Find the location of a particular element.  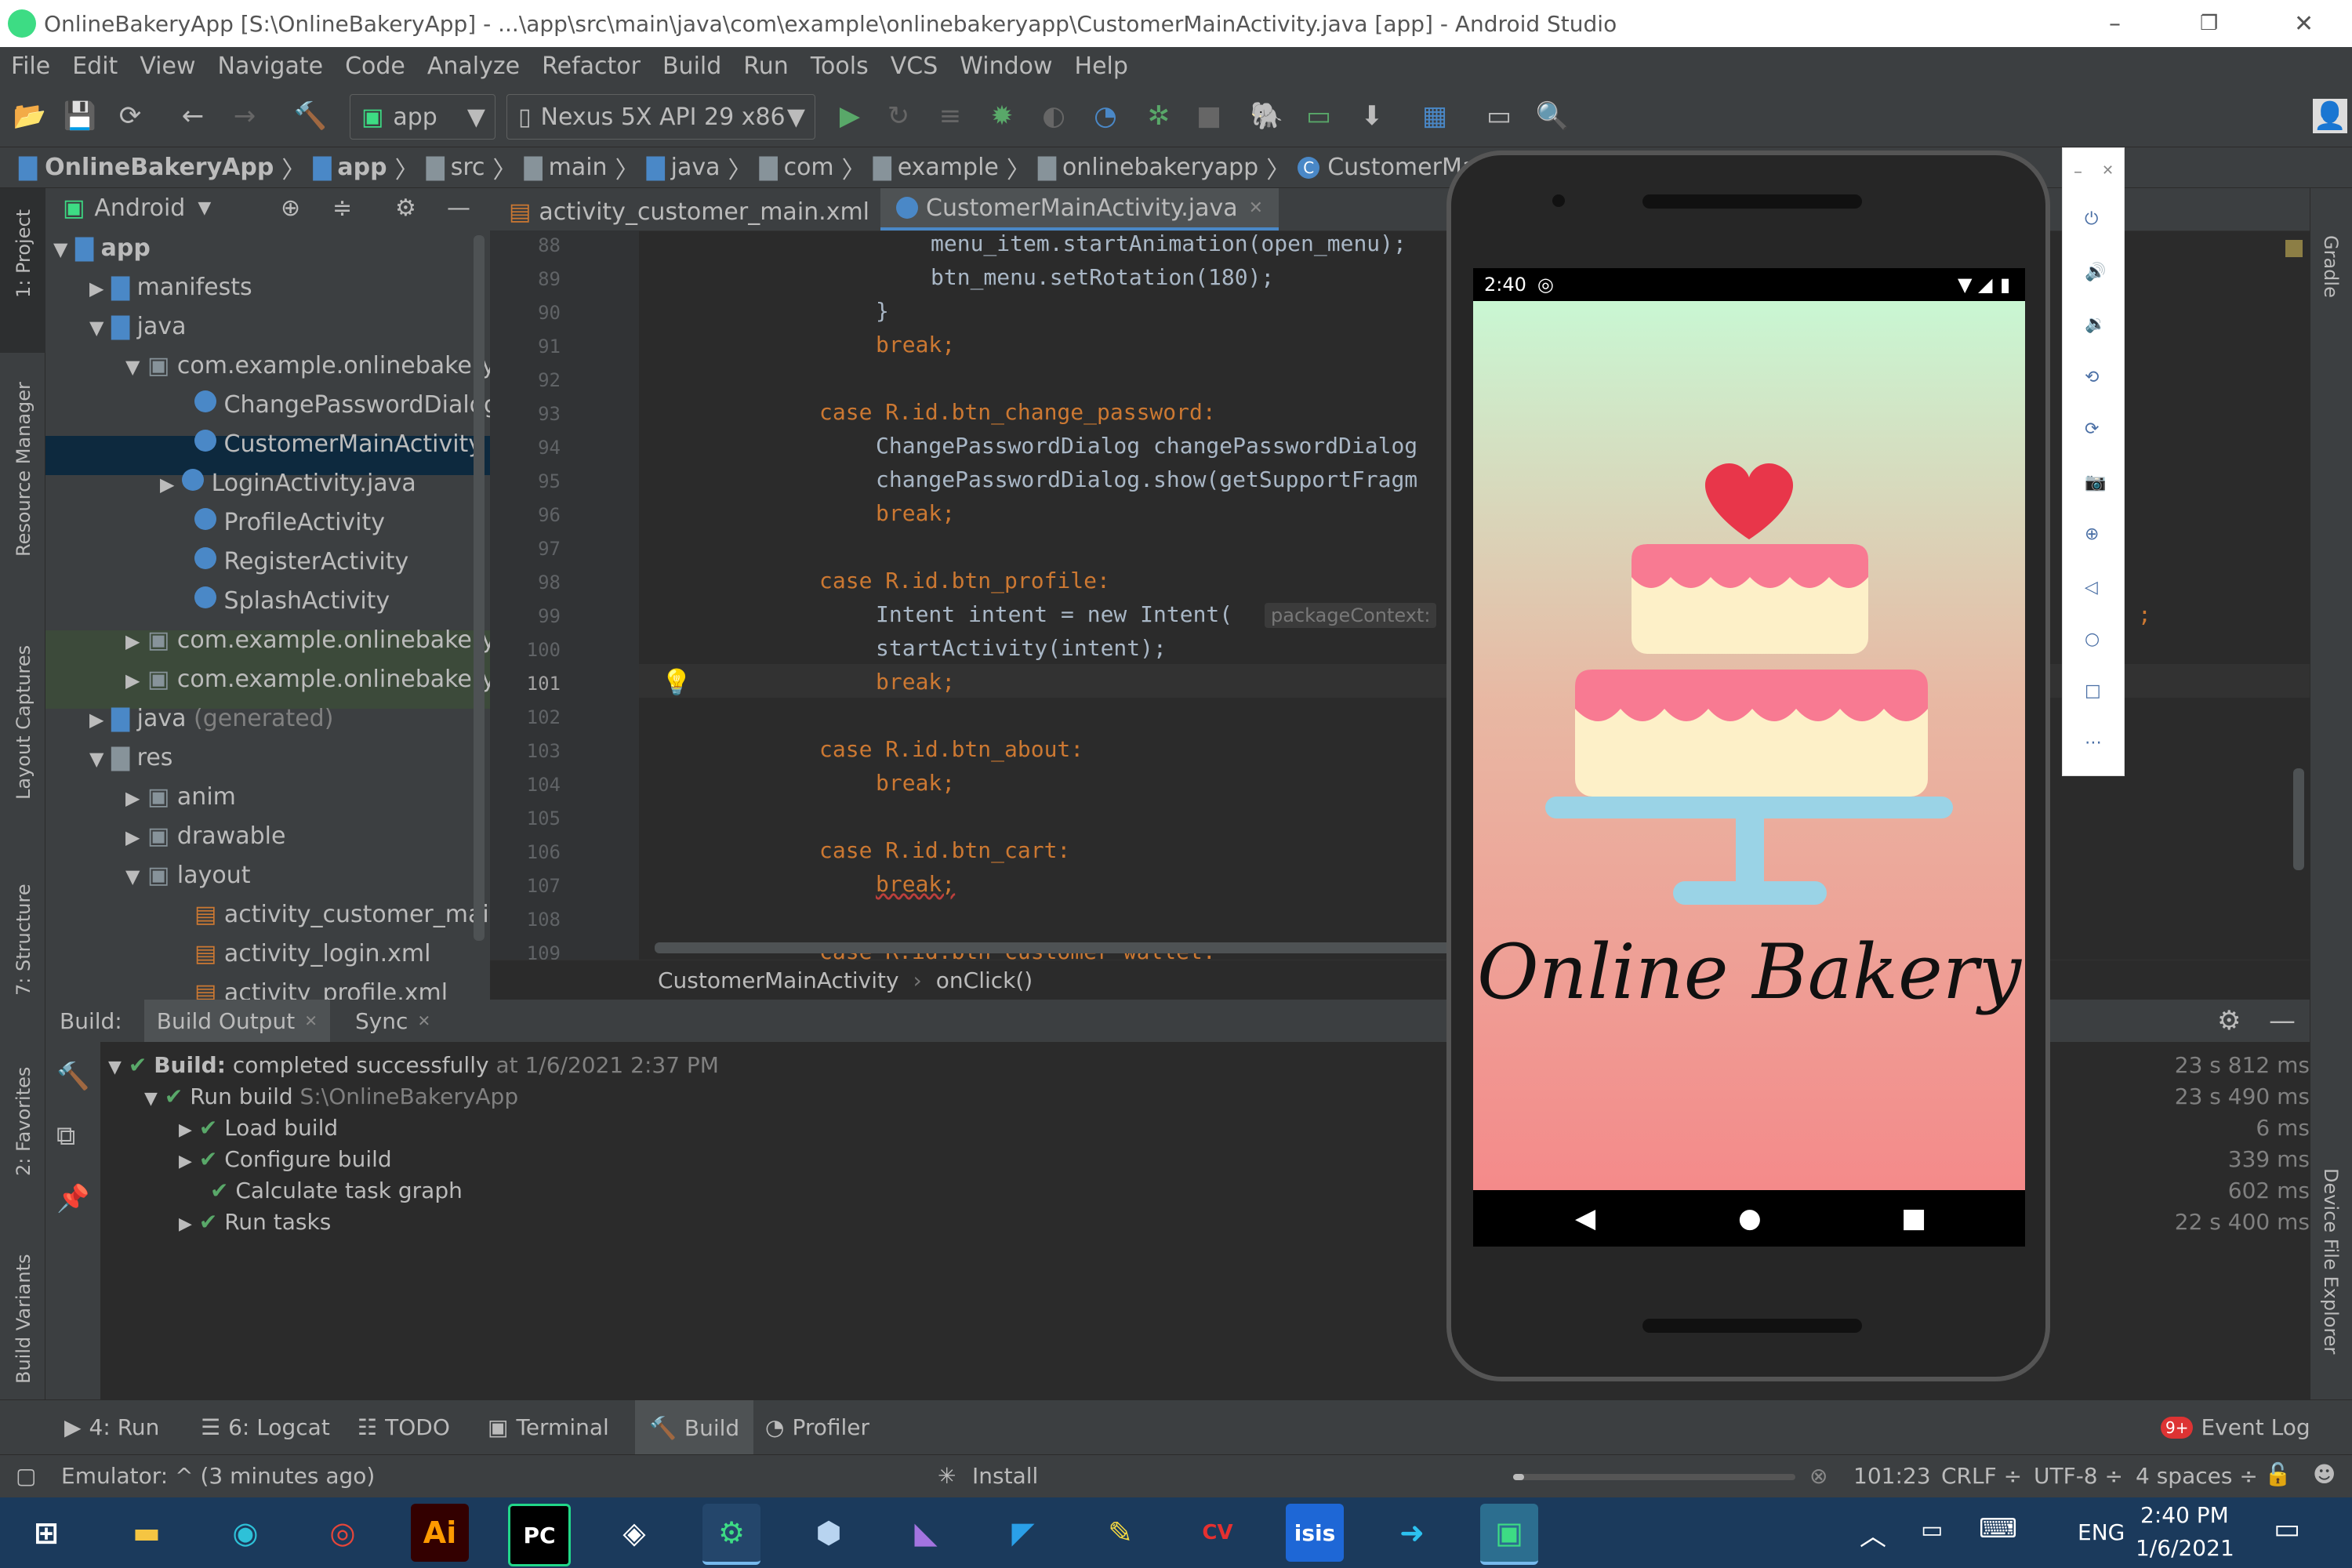

lock-icon: 🔓 is located at coordinates (2278, 1474).